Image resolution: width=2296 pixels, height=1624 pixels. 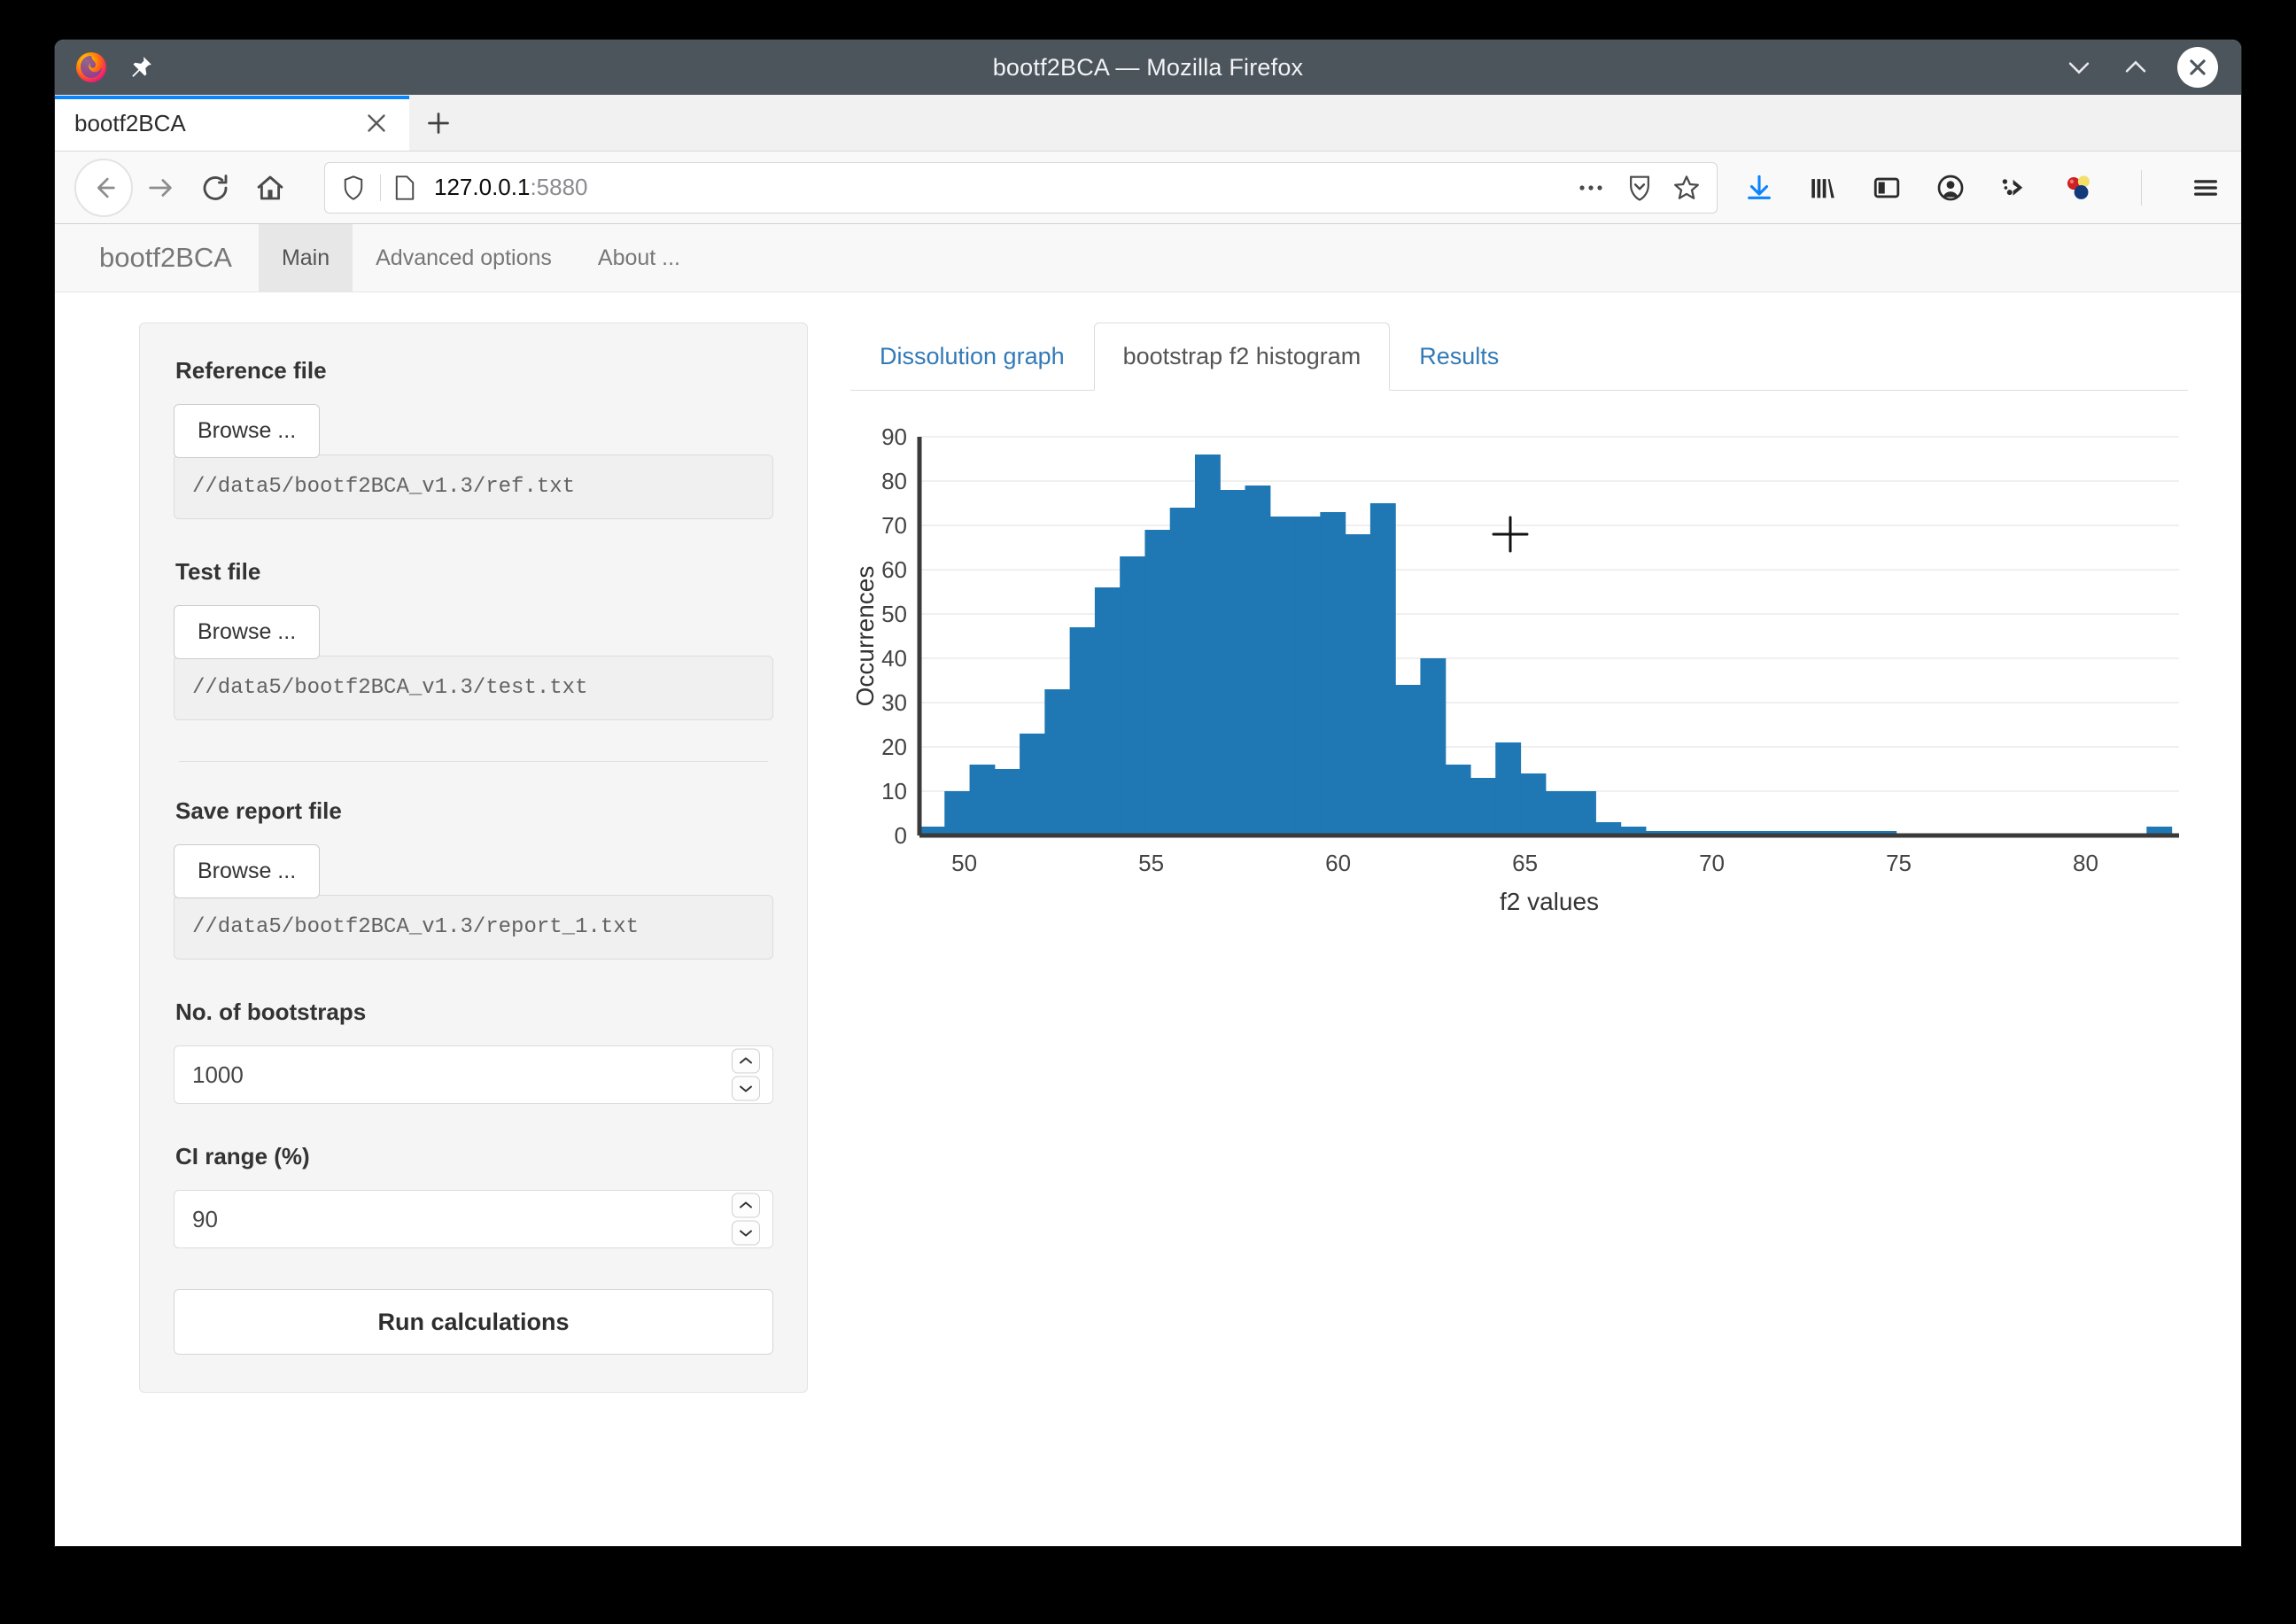 I want to click on pocket-icon, so click(x=1640, y=188).